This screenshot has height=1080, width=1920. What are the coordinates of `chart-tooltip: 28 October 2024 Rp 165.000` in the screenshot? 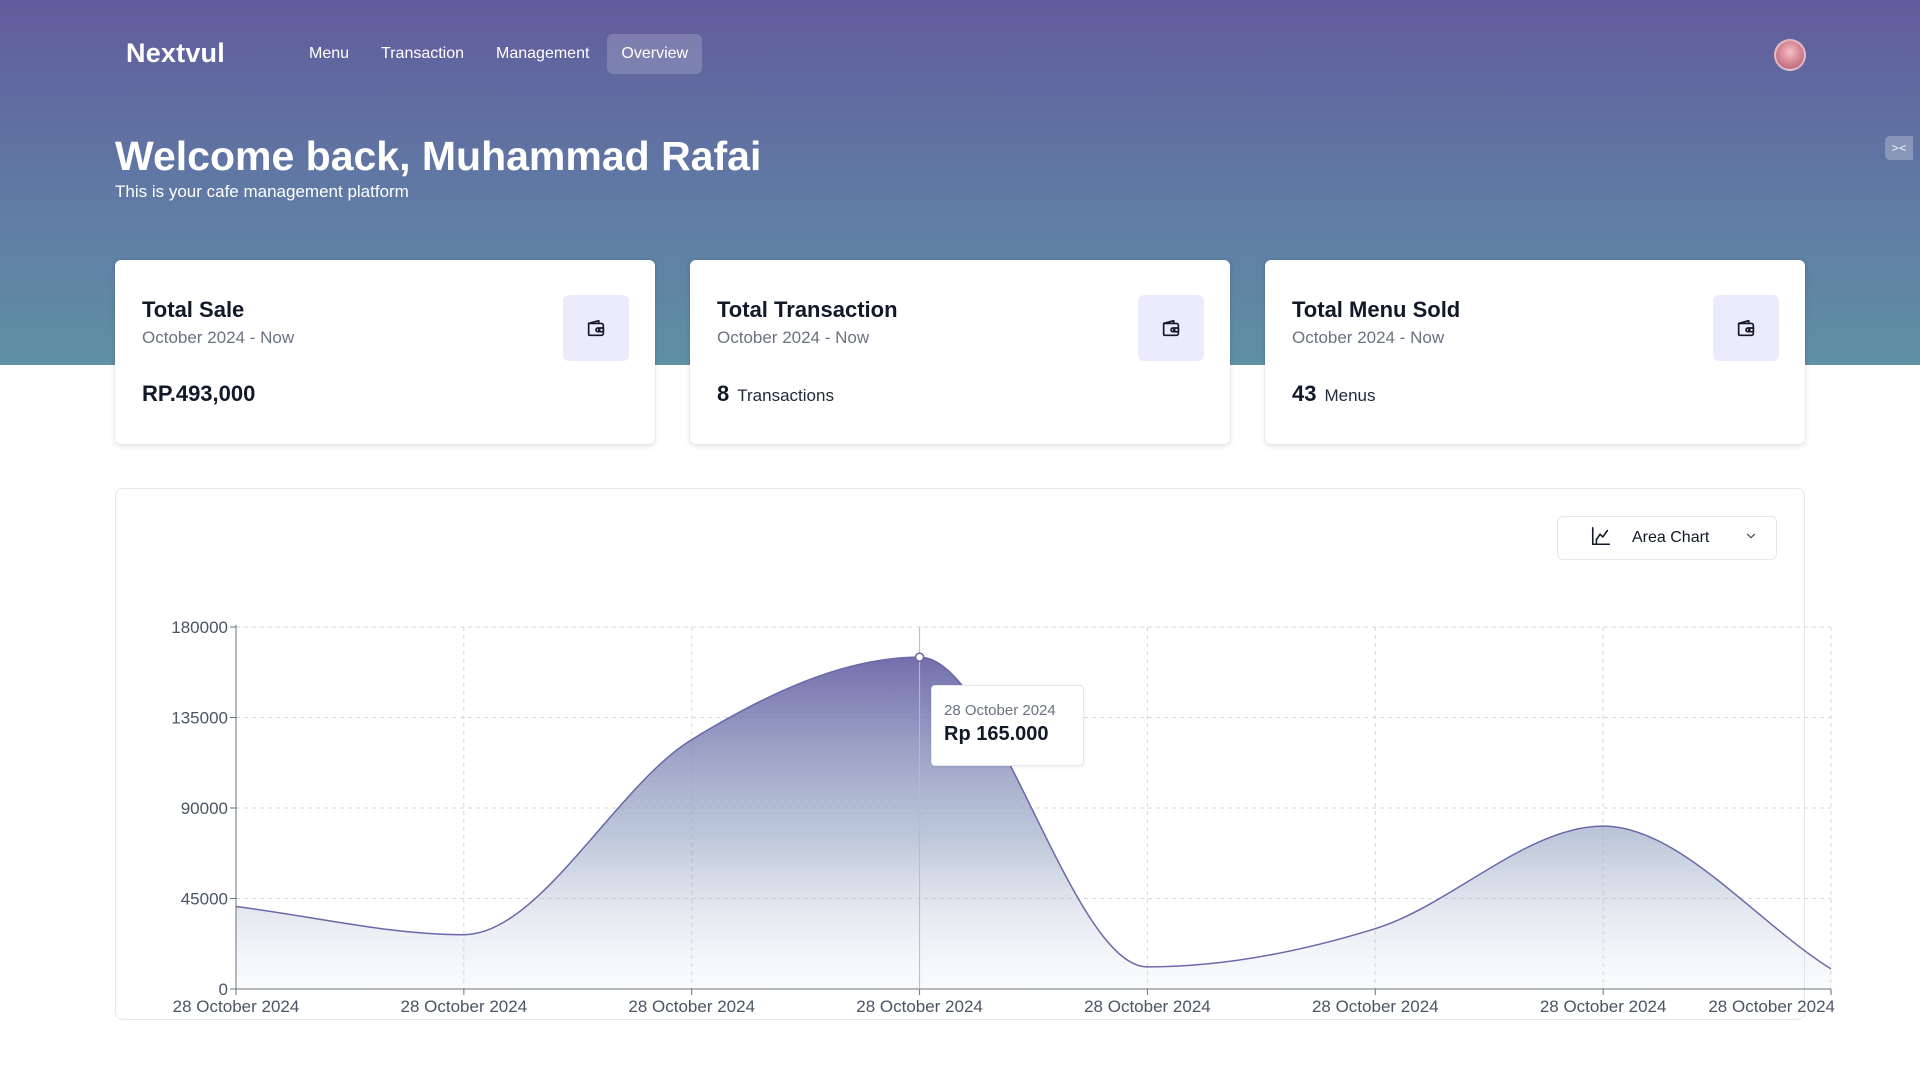 It's located at (1007, 725).